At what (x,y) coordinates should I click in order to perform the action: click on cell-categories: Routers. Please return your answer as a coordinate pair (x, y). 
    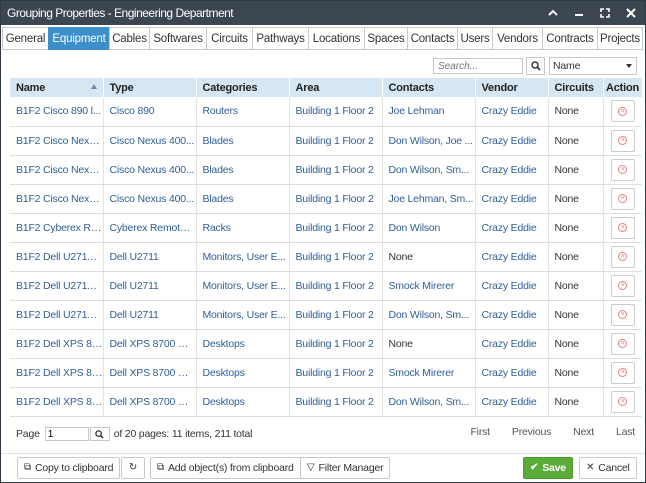
    Looking at the image, I should click on (243, 112).